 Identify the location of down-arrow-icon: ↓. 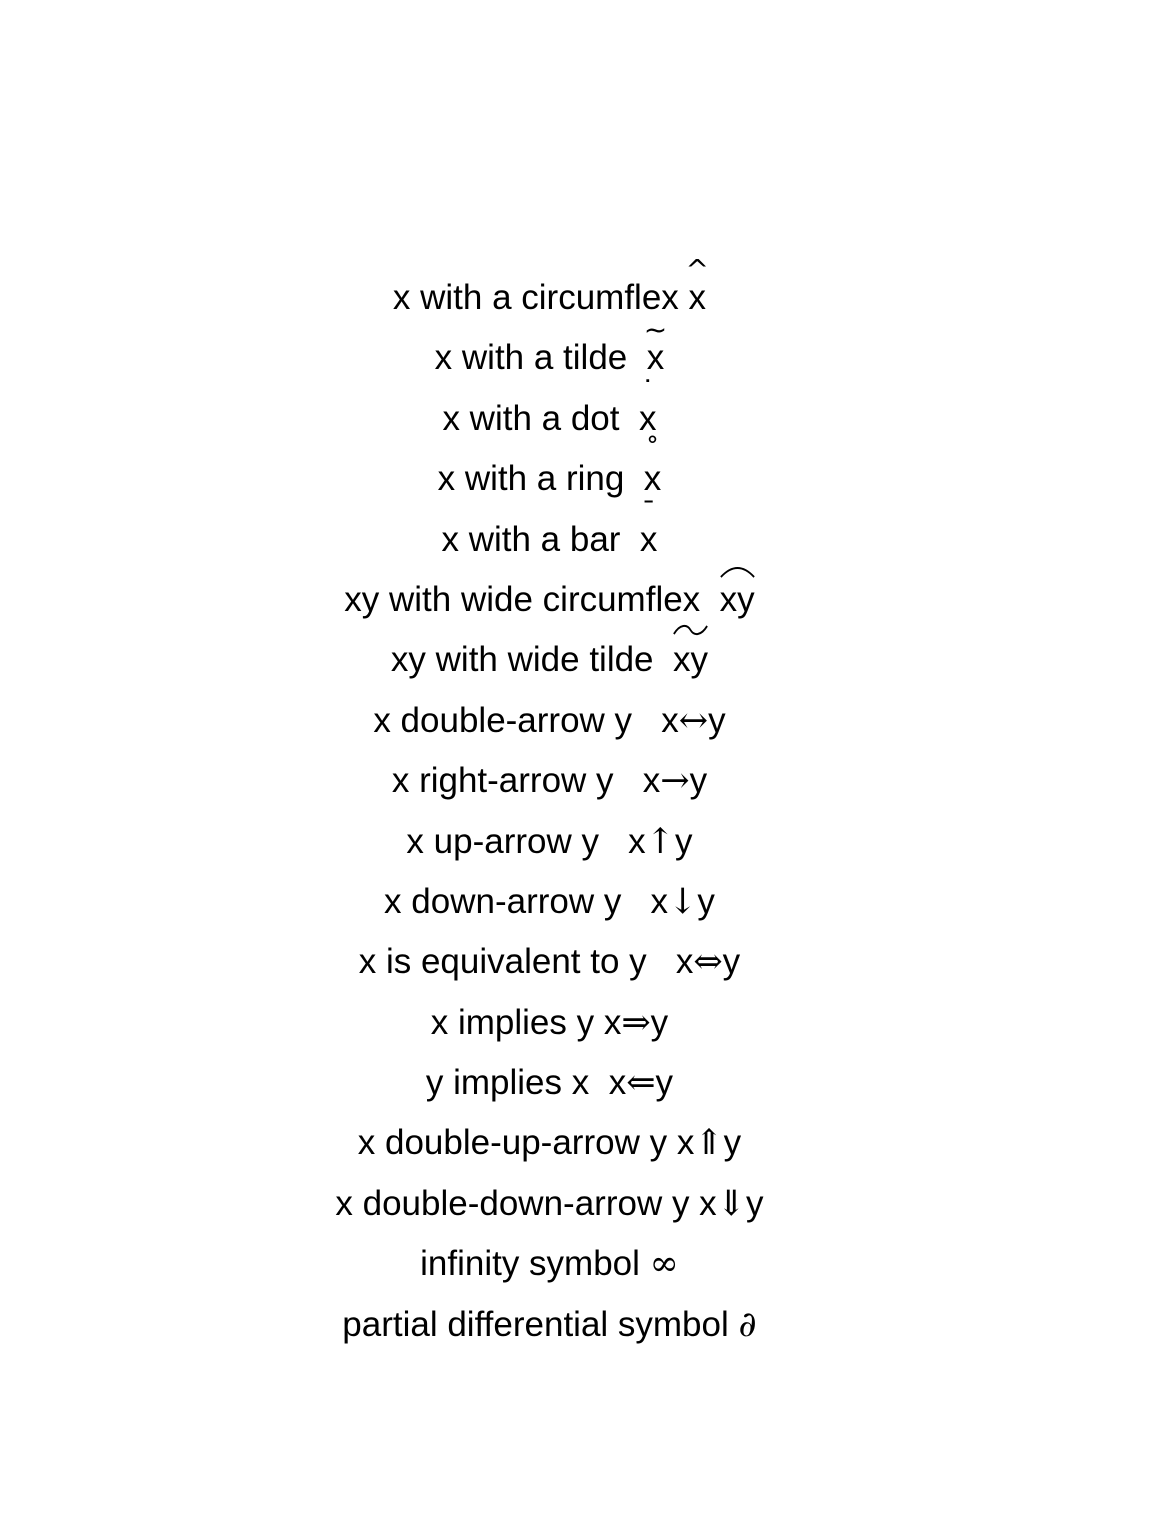
(683, 901).